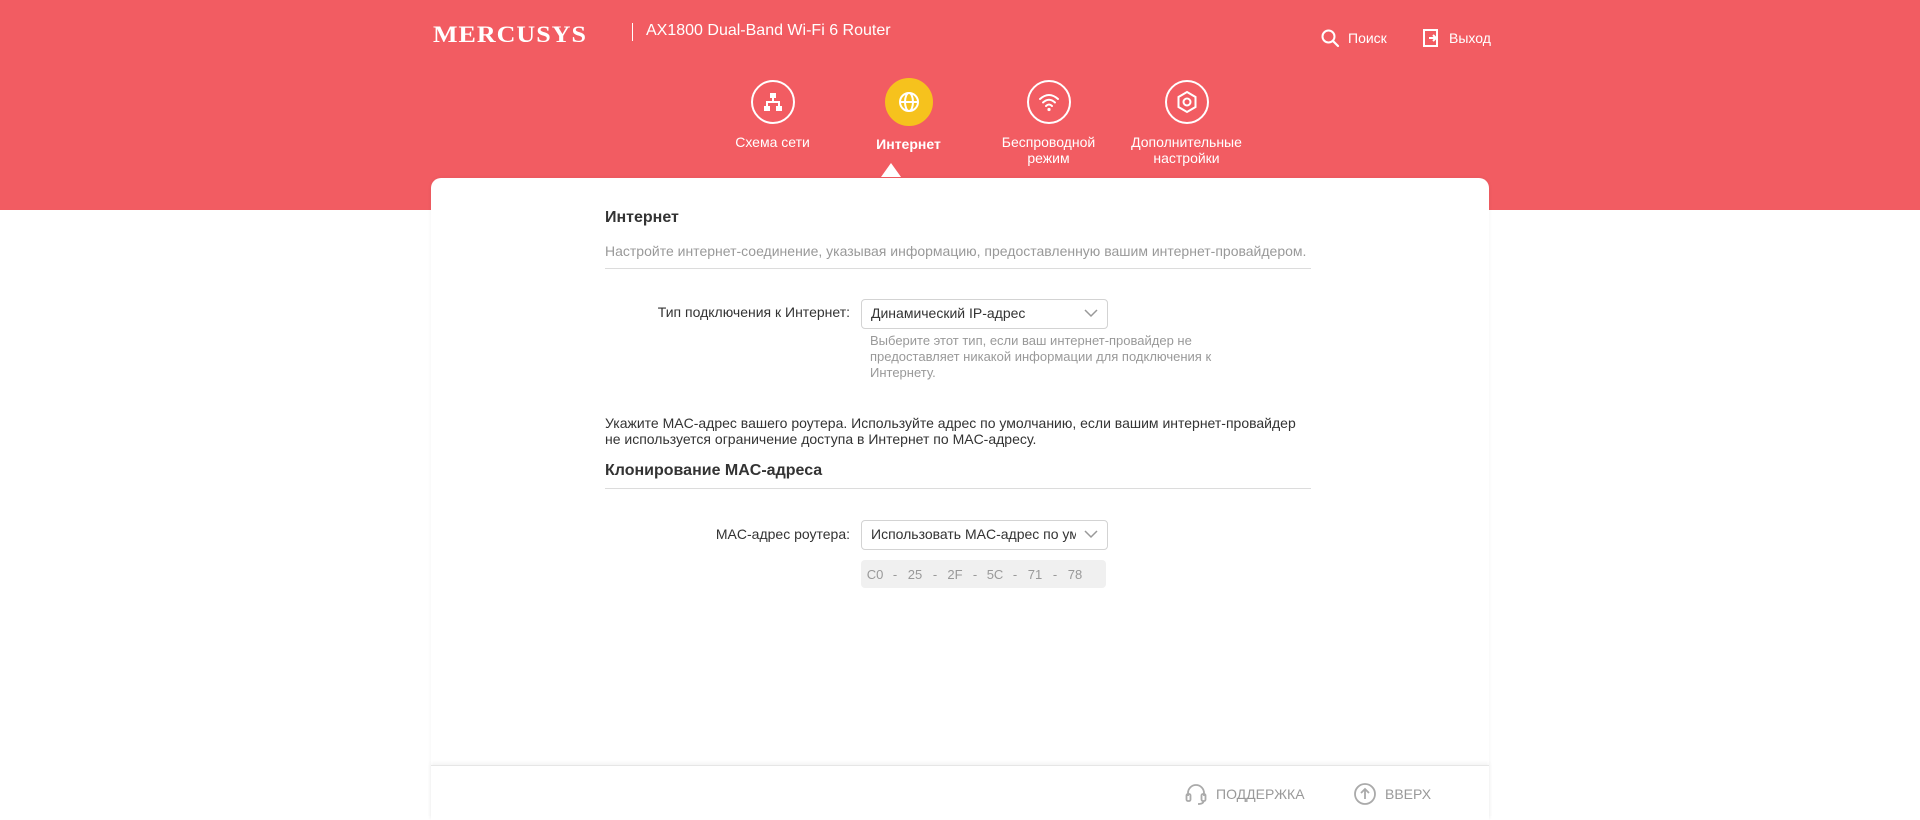 The width and height of the screenshot is (1920, 820). I want to click on mac-octet: 71, so click(1035, 574).